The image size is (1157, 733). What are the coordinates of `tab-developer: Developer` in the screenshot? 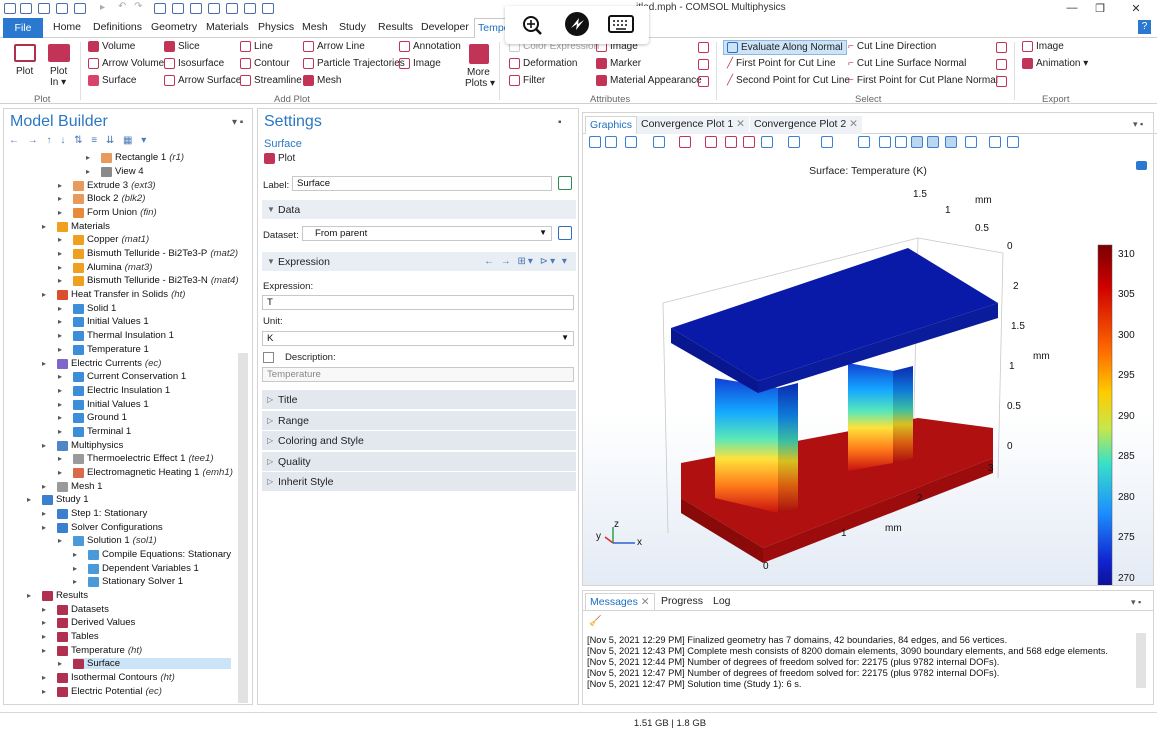 It's located at (445, 27).